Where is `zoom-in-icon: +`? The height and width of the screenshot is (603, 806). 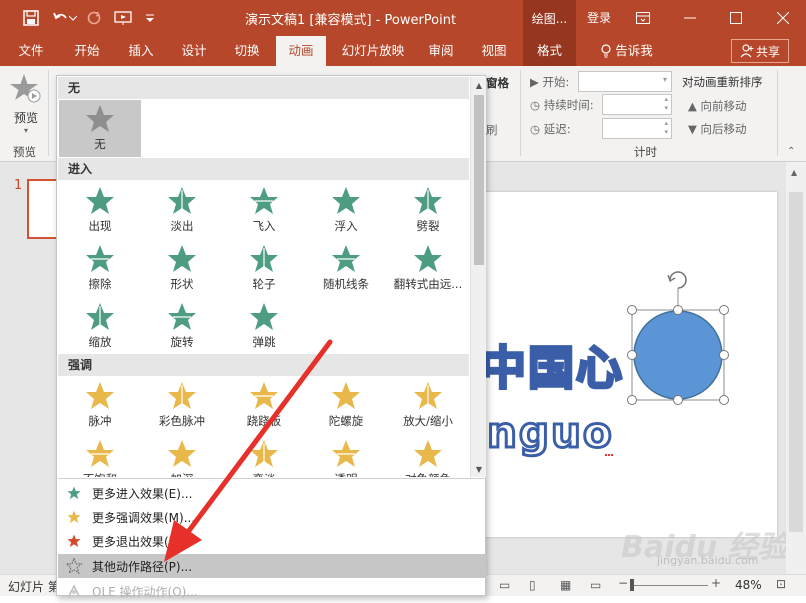
zoom-in-icon: + is located at coordinates (716, 583).